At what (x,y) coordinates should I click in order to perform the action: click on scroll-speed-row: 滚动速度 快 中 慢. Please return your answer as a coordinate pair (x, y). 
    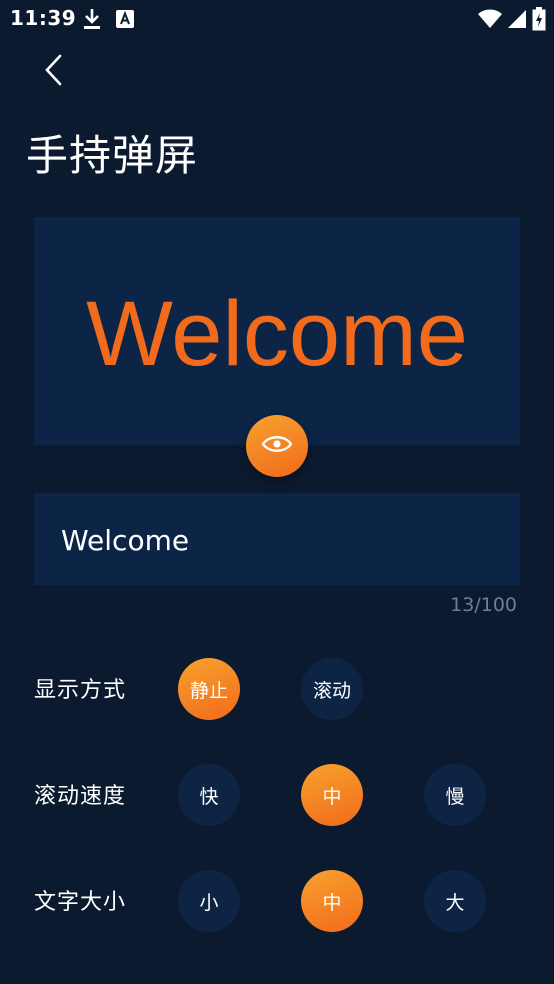
    Looking at the image, I should click on (277, 795).